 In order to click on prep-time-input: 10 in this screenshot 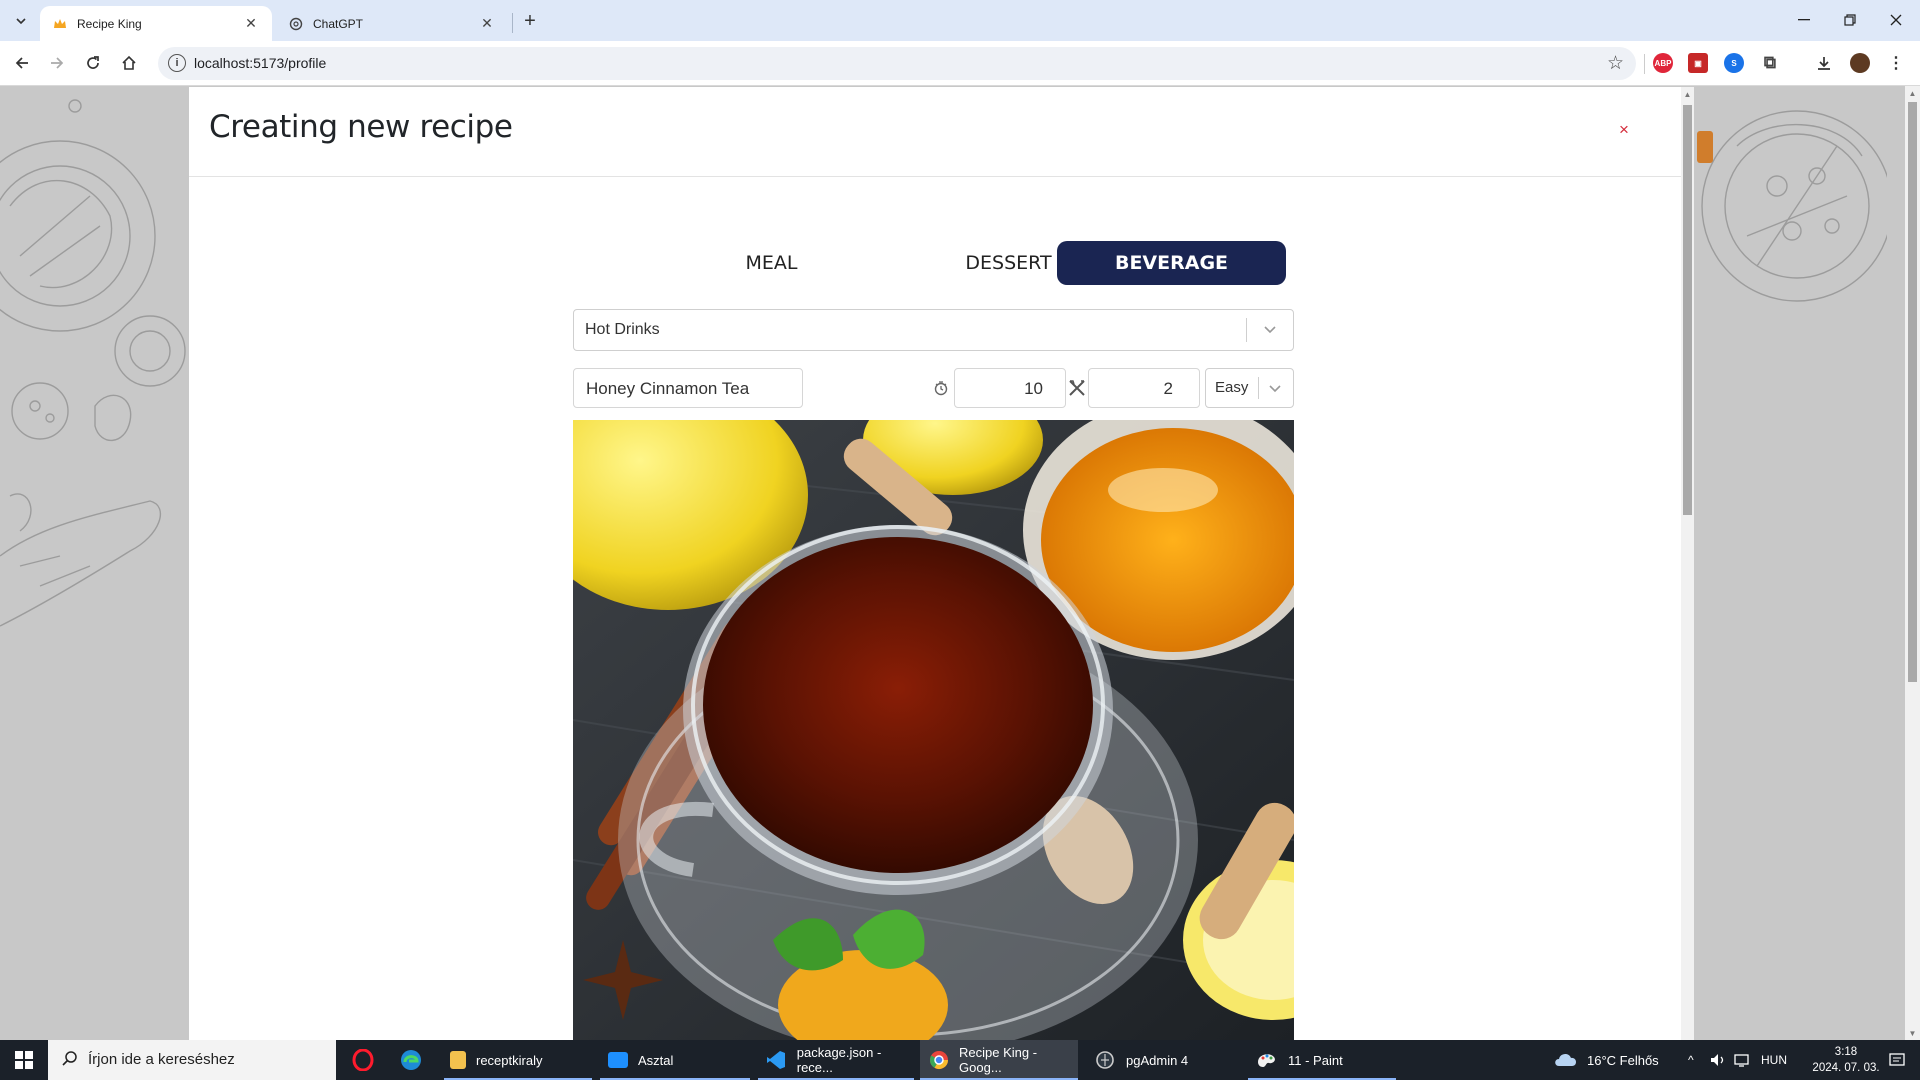, I will do `click(1010, 388)`.